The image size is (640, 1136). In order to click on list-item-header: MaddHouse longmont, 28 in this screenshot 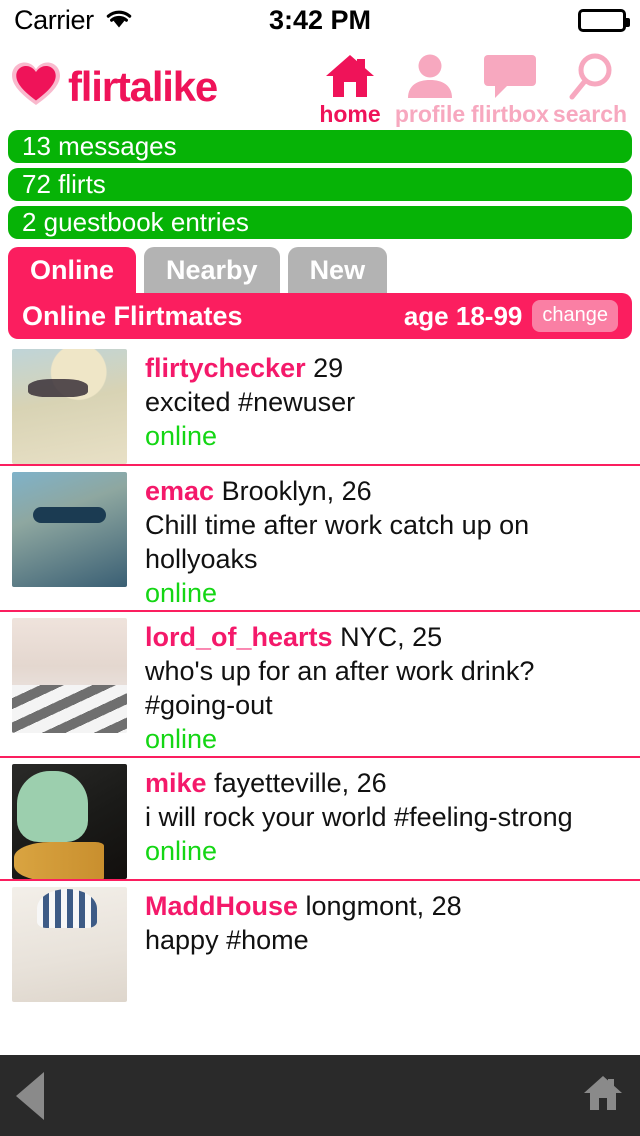, I will do `click(303, 906)`.